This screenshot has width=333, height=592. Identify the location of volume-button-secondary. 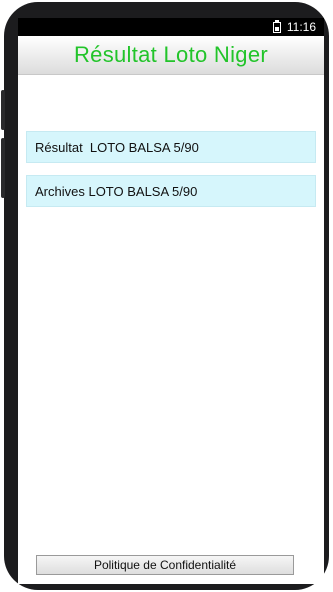
(3, 168).